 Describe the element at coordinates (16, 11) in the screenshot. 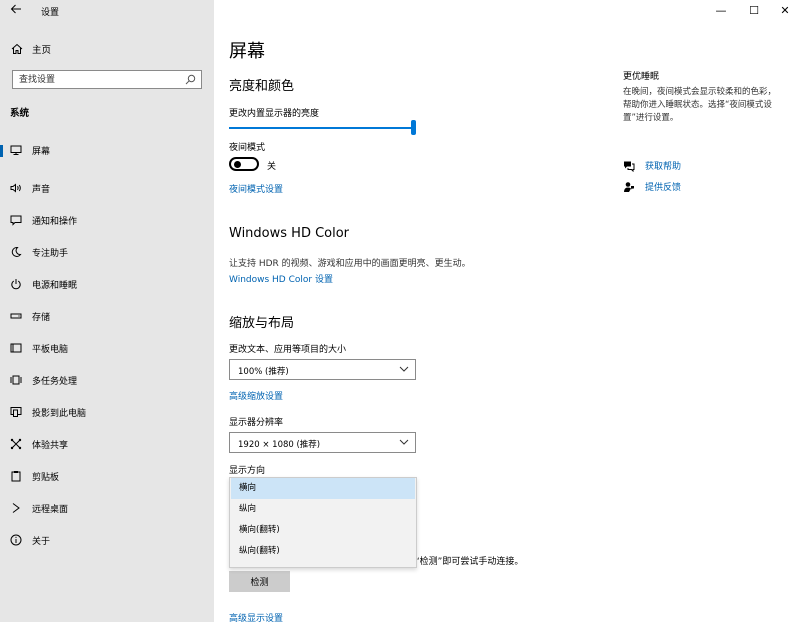

I see `back-arrow-icon` at that location.